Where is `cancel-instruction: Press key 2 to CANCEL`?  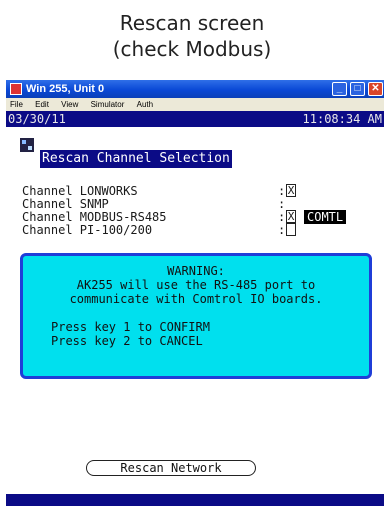 cancel-instruction: Press key 2 to CANCEL is located at coordinates (127, 341).